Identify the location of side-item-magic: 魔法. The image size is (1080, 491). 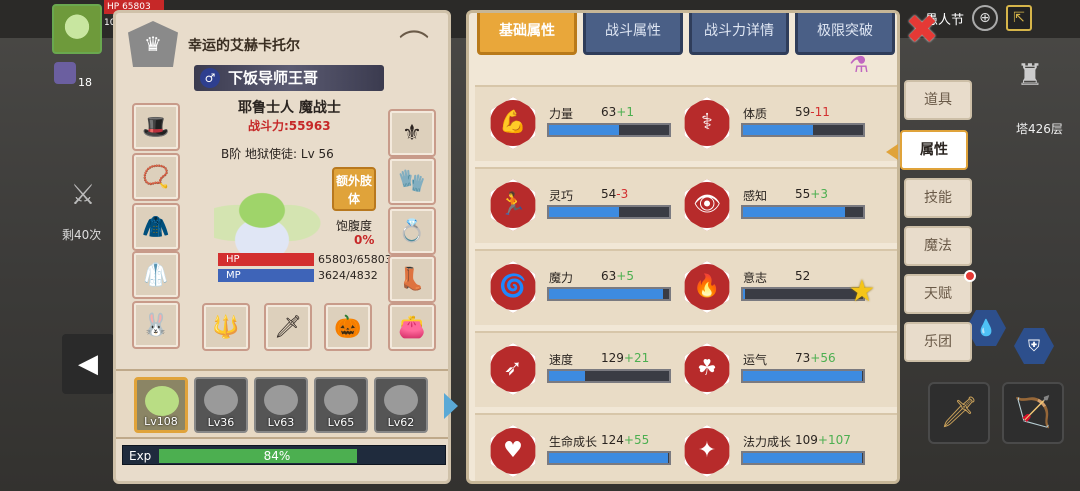
(938, 246).